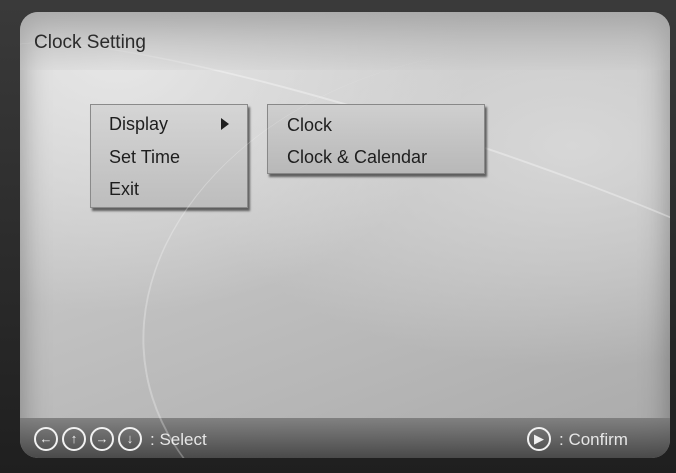  What do you see at coordinates (90, 42) in the screenshot?
I see `page-title: Clock Setting` at bounding box center [90, 42].